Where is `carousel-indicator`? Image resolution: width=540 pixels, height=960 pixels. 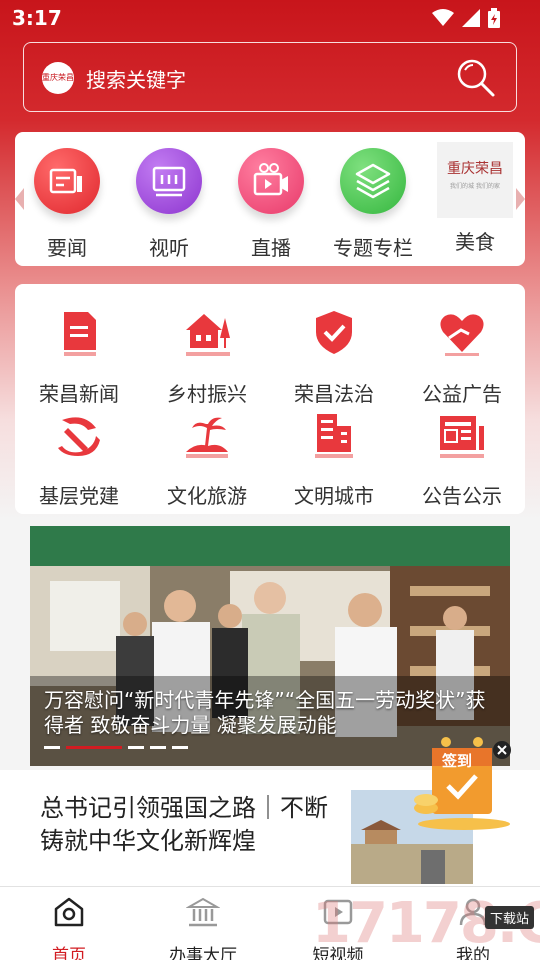 carousel-indicator is located at coordinates (116, 747).